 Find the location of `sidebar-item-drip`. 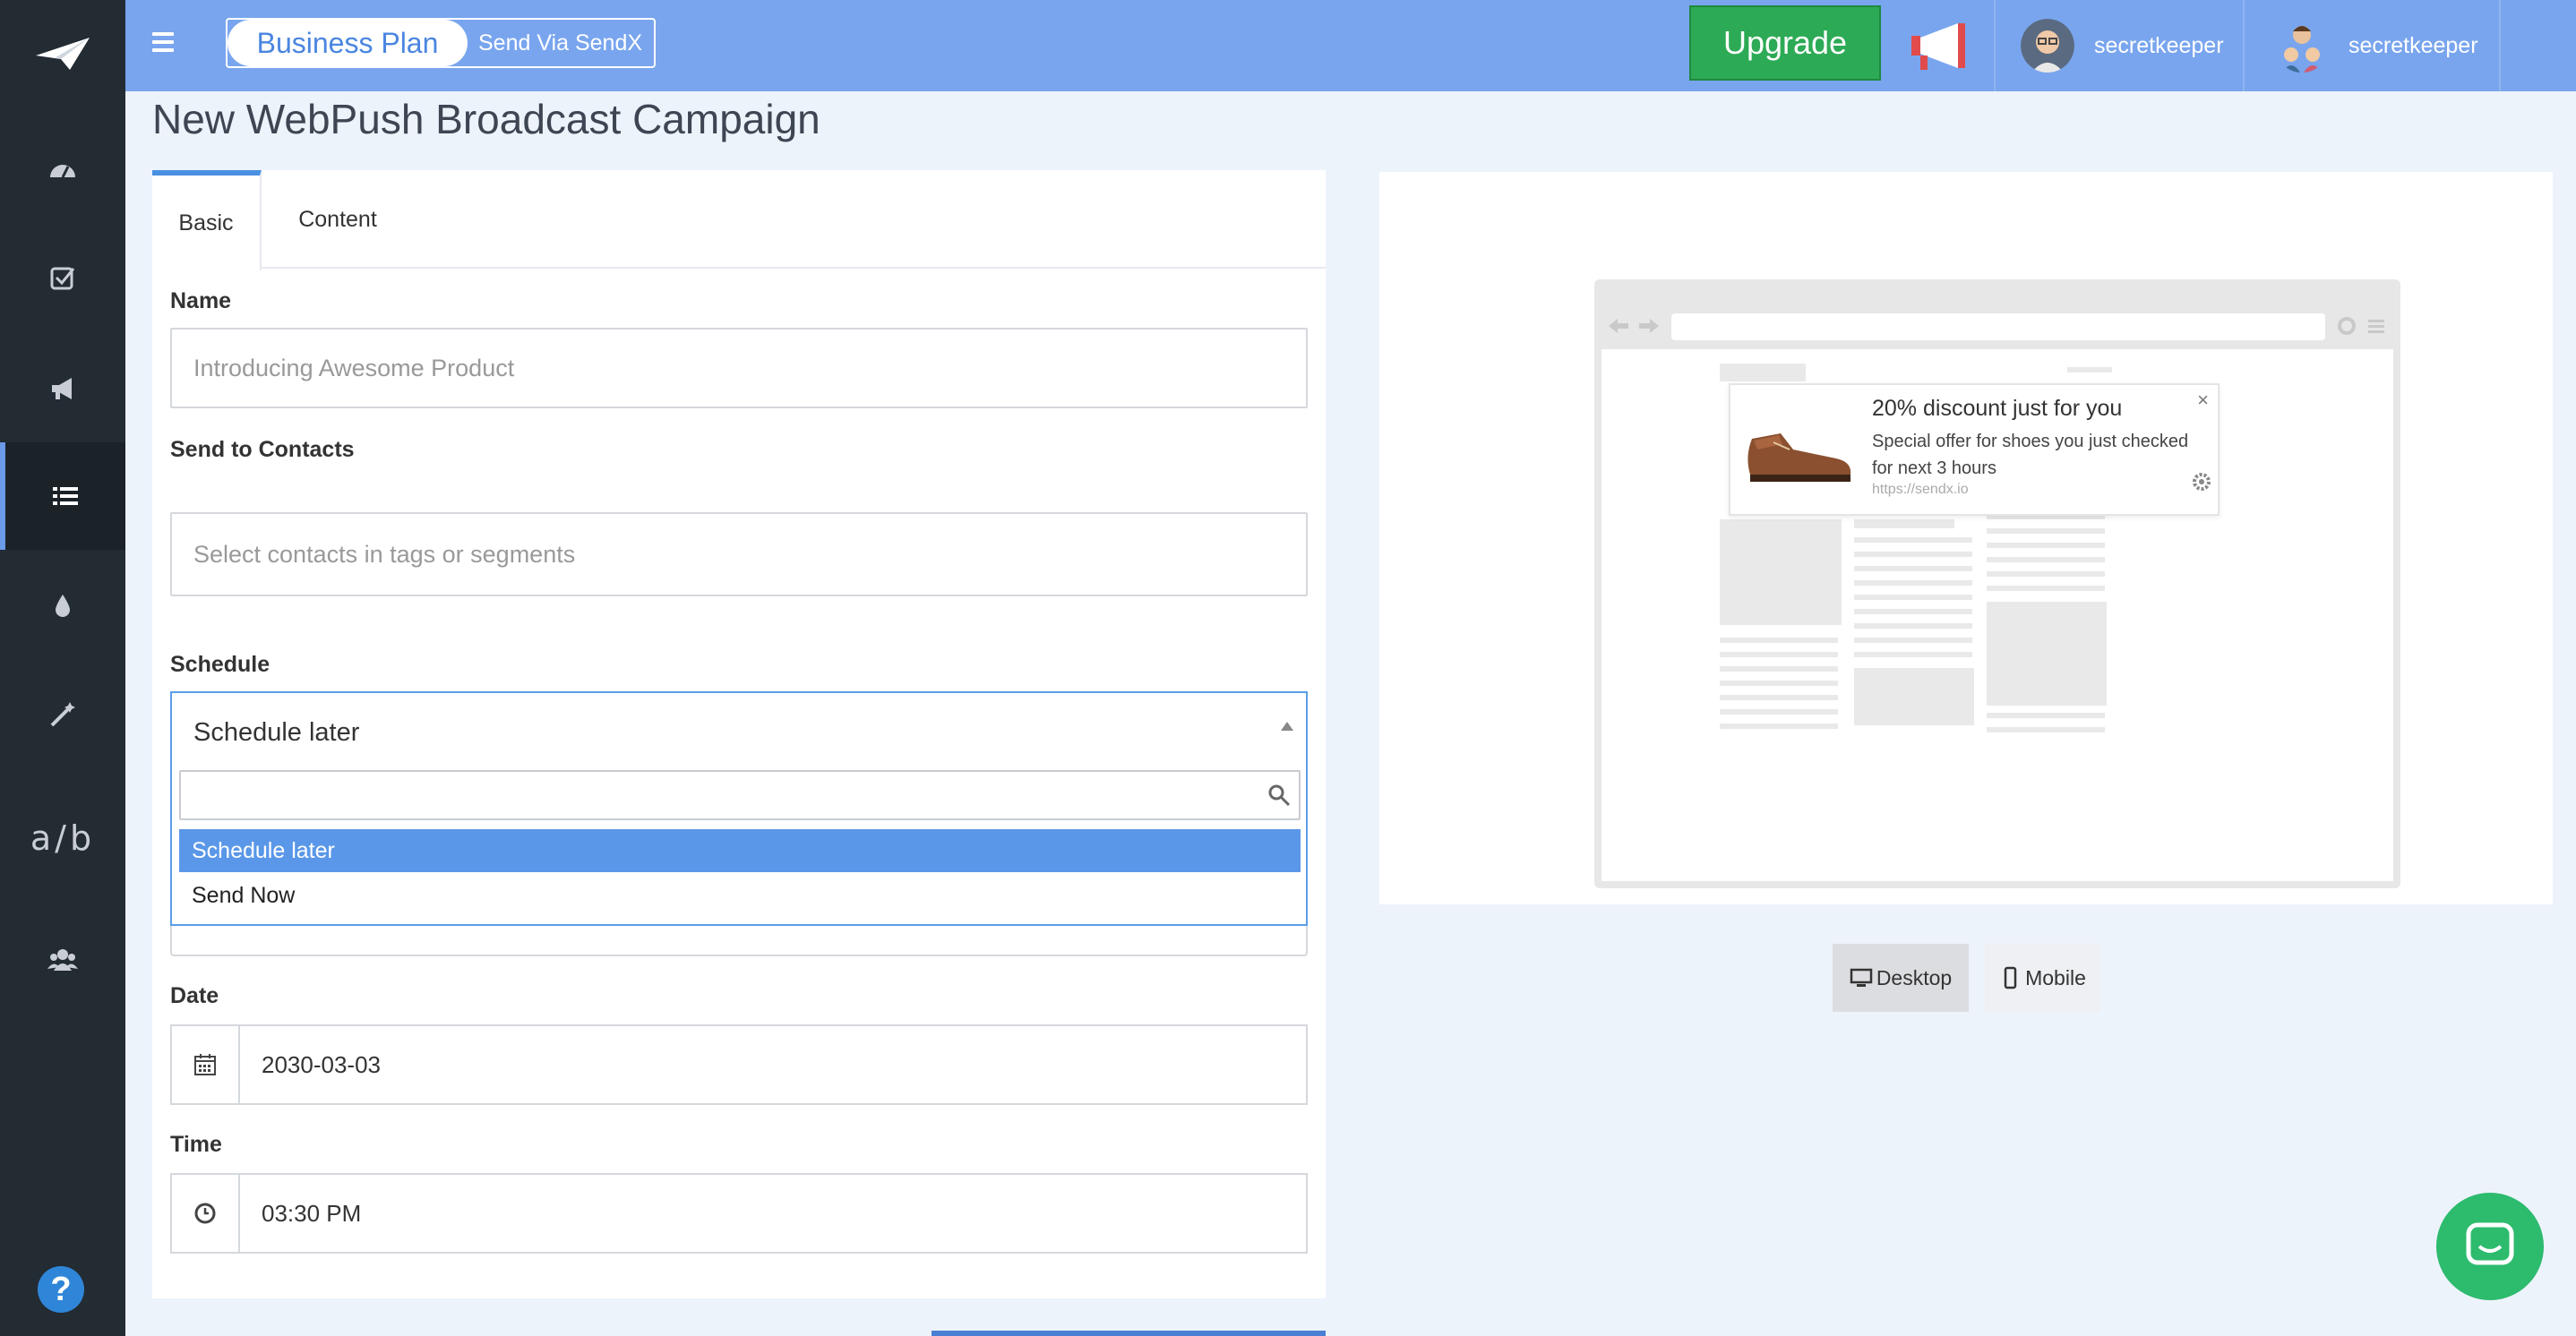

sidebar-item-drip is located at coordinates (62, 606).